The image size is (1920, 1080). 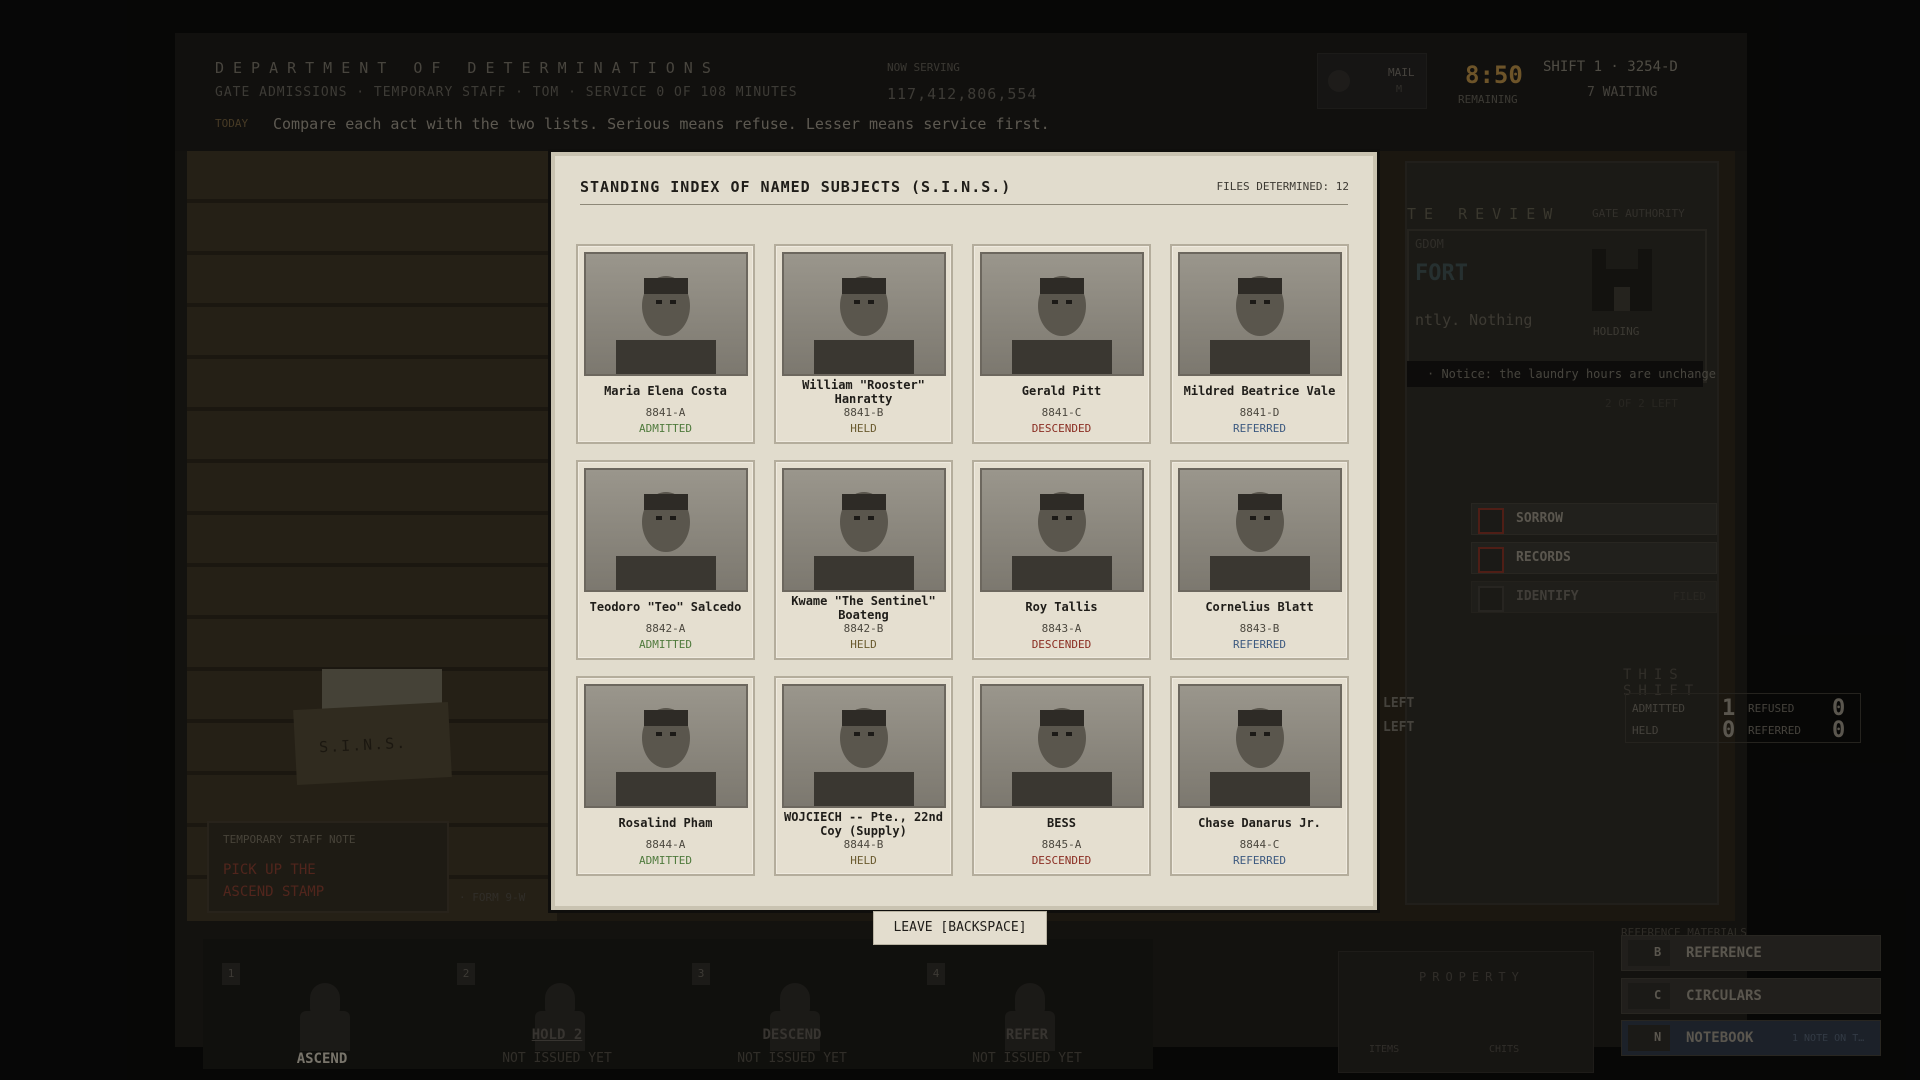 I want to click on subject-id: 8842-A, so click(x=665, y=628).